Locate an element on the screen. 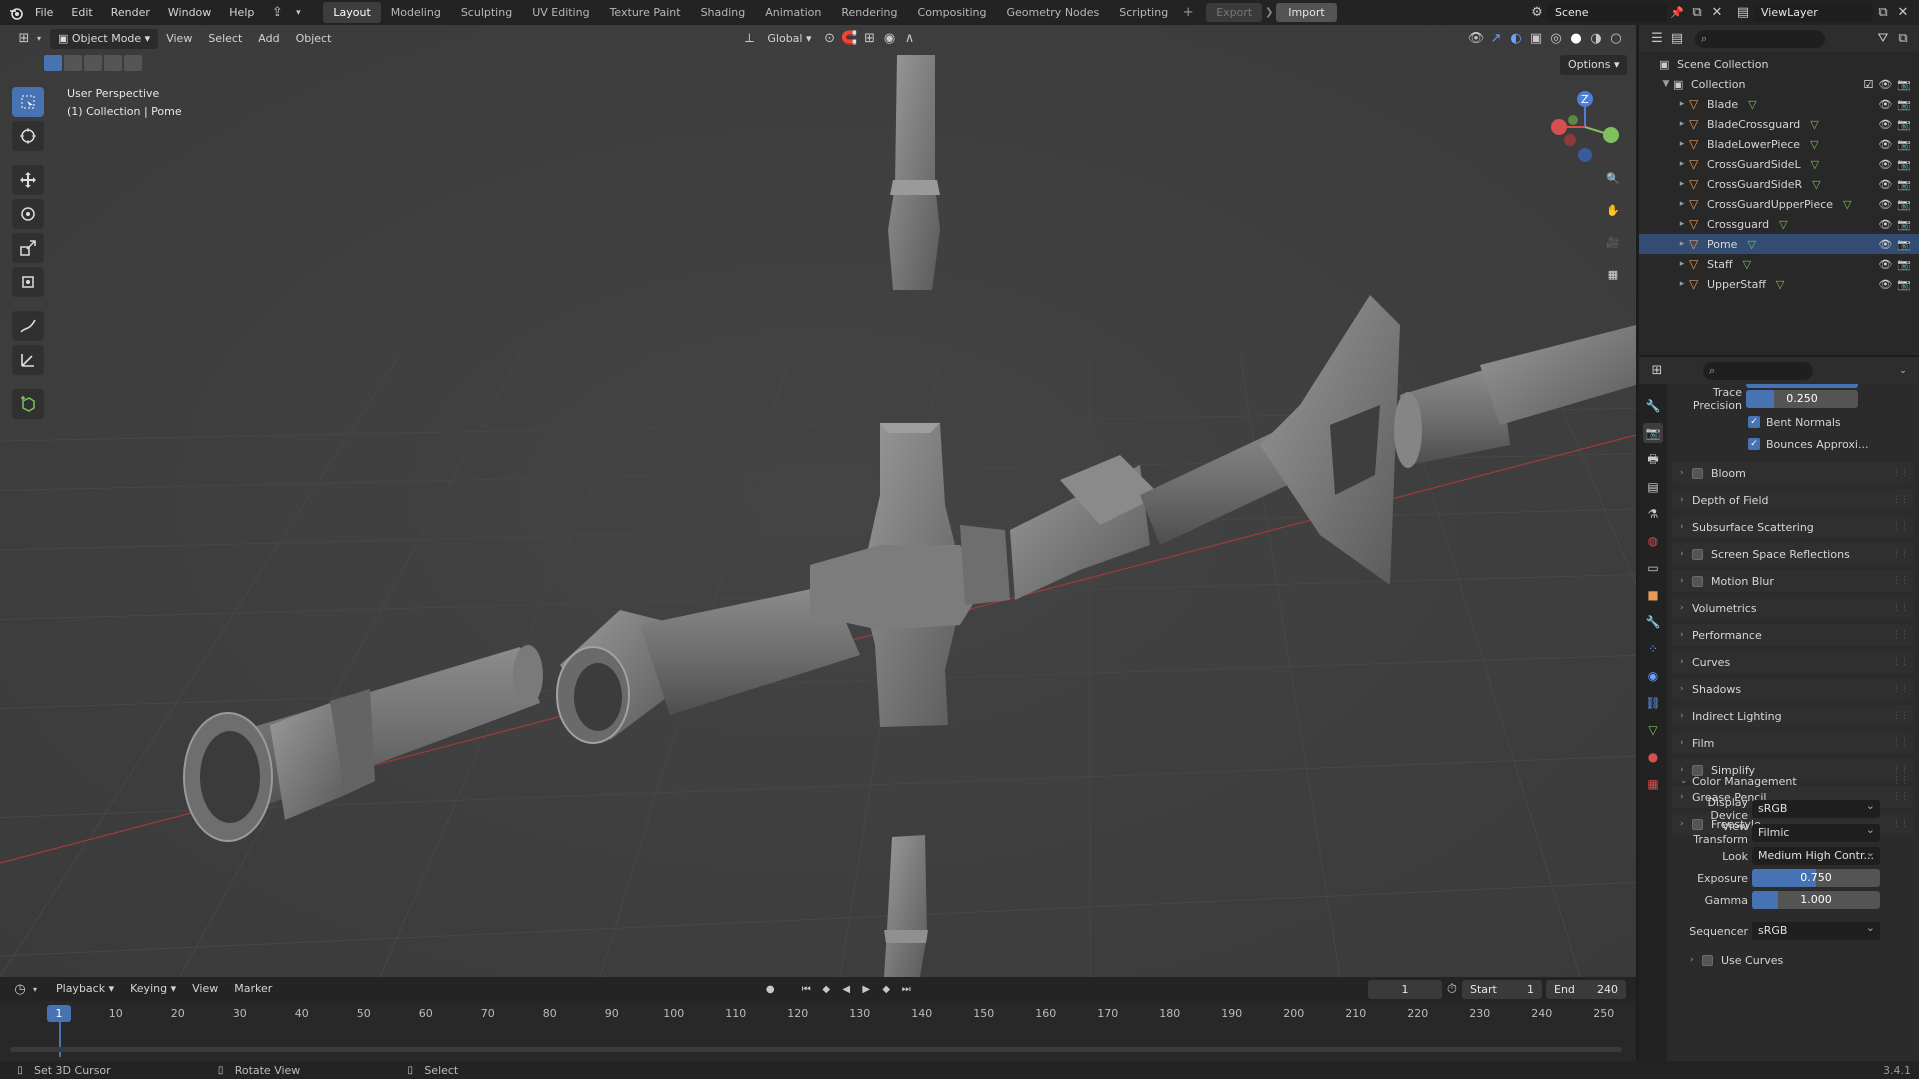 The height and width of the screenshot is (1079, 1919). bounces-approx-checkbox: ✓ is located at coordinates (1754, 444).